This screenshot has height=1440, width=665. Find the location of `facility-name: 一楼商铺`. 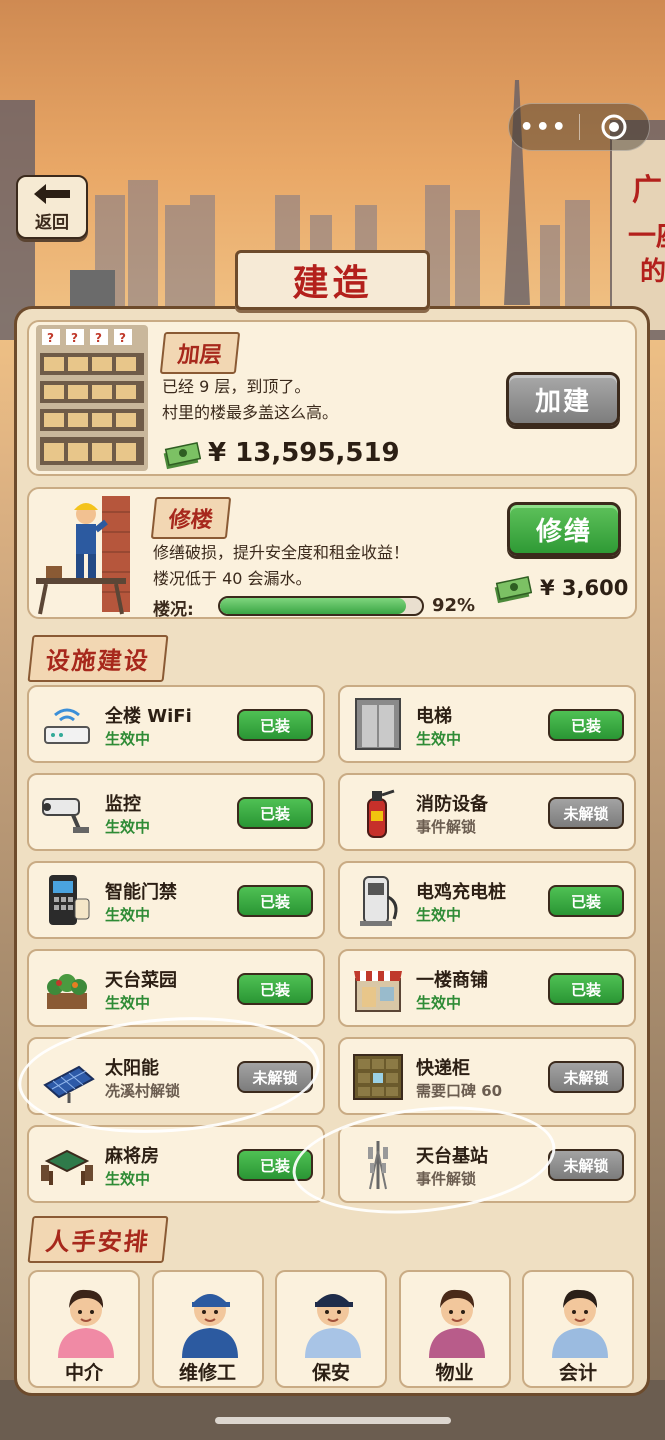

facility-name: 一楼商铺 is located at coordinates (452, 980).